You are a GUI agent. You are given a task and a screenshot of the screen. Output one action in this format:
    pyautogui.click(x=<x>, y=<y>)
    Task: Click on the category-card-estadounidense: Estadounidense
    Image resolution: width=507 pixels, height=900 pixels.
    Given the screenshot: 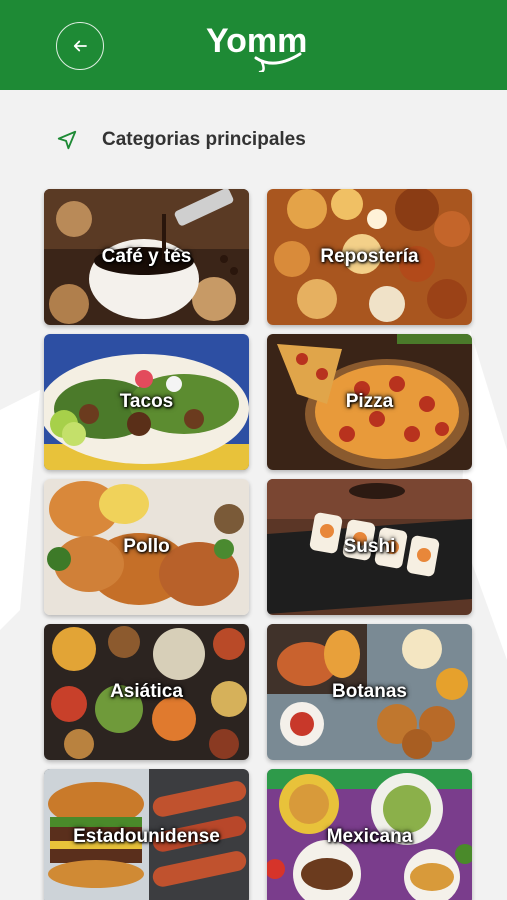 What is the action you would take?
    pyautogui.click(x=146, y=834)
    